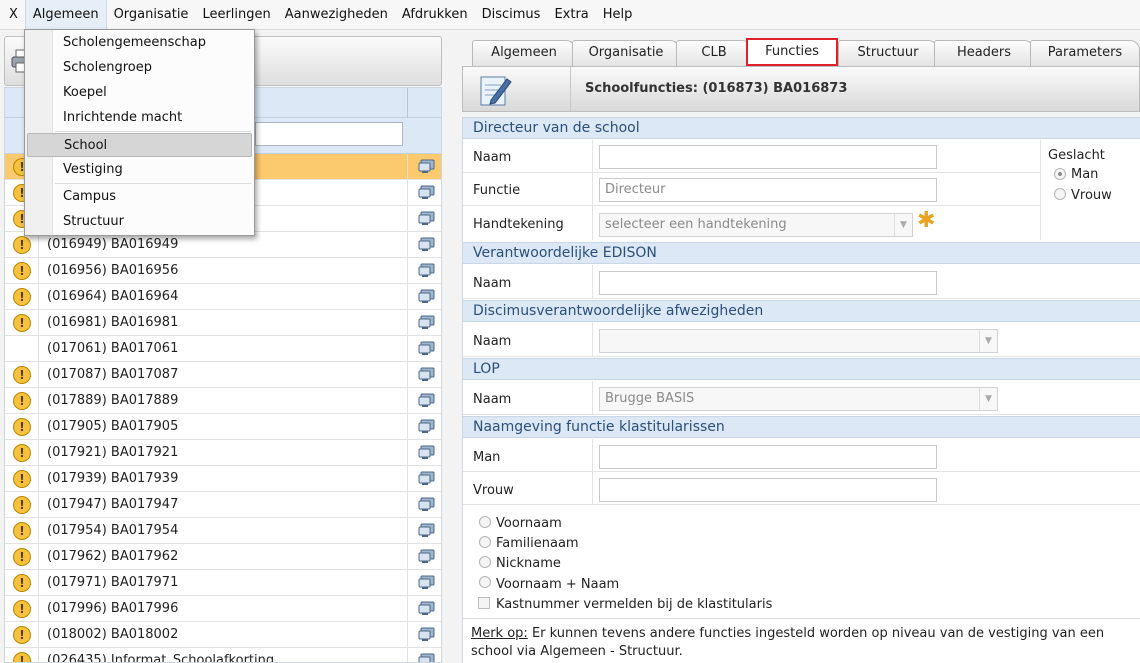  I want to click on option-voornaam-label: Voornaam, so click(529, 523).